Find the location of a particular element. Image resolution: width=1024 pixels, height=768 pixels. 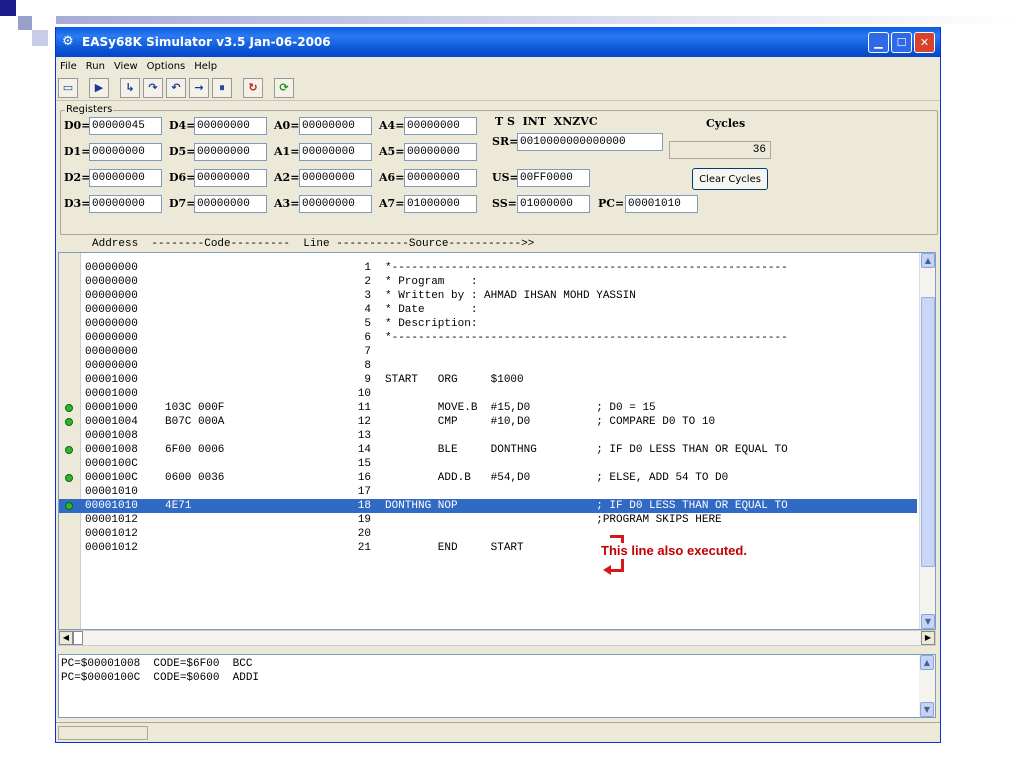

row-line-number: 21 is located at coordinates (364, 548).